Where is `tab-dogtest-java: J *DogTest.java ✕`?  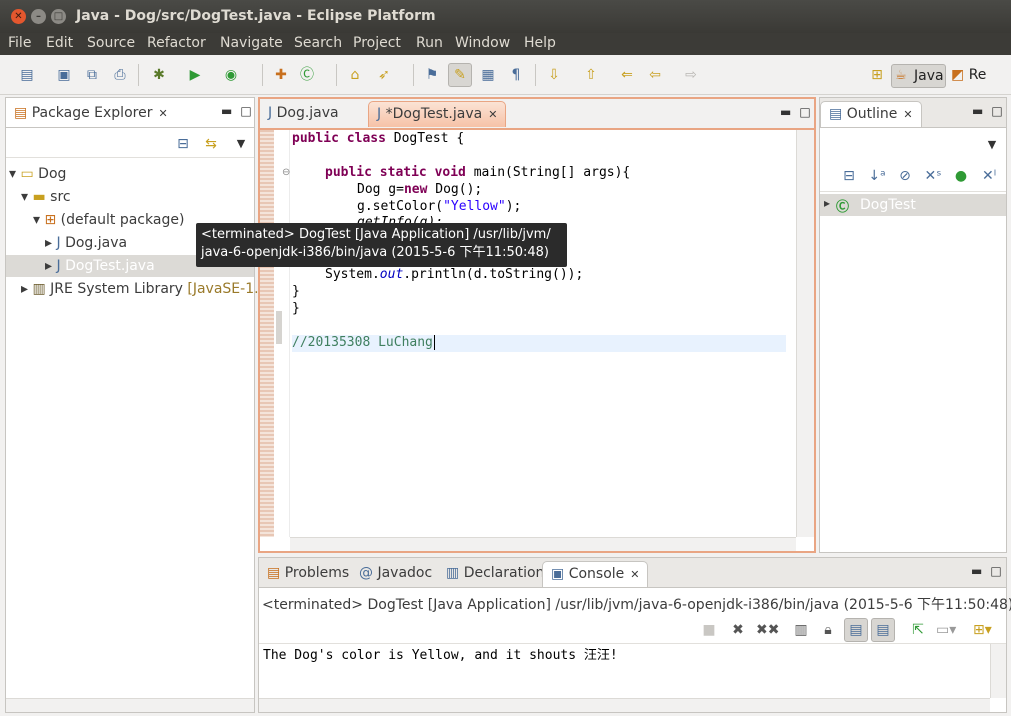 tab-dogtest-java: J *DogTest.java ✕ is located at coordinates (437, 114).